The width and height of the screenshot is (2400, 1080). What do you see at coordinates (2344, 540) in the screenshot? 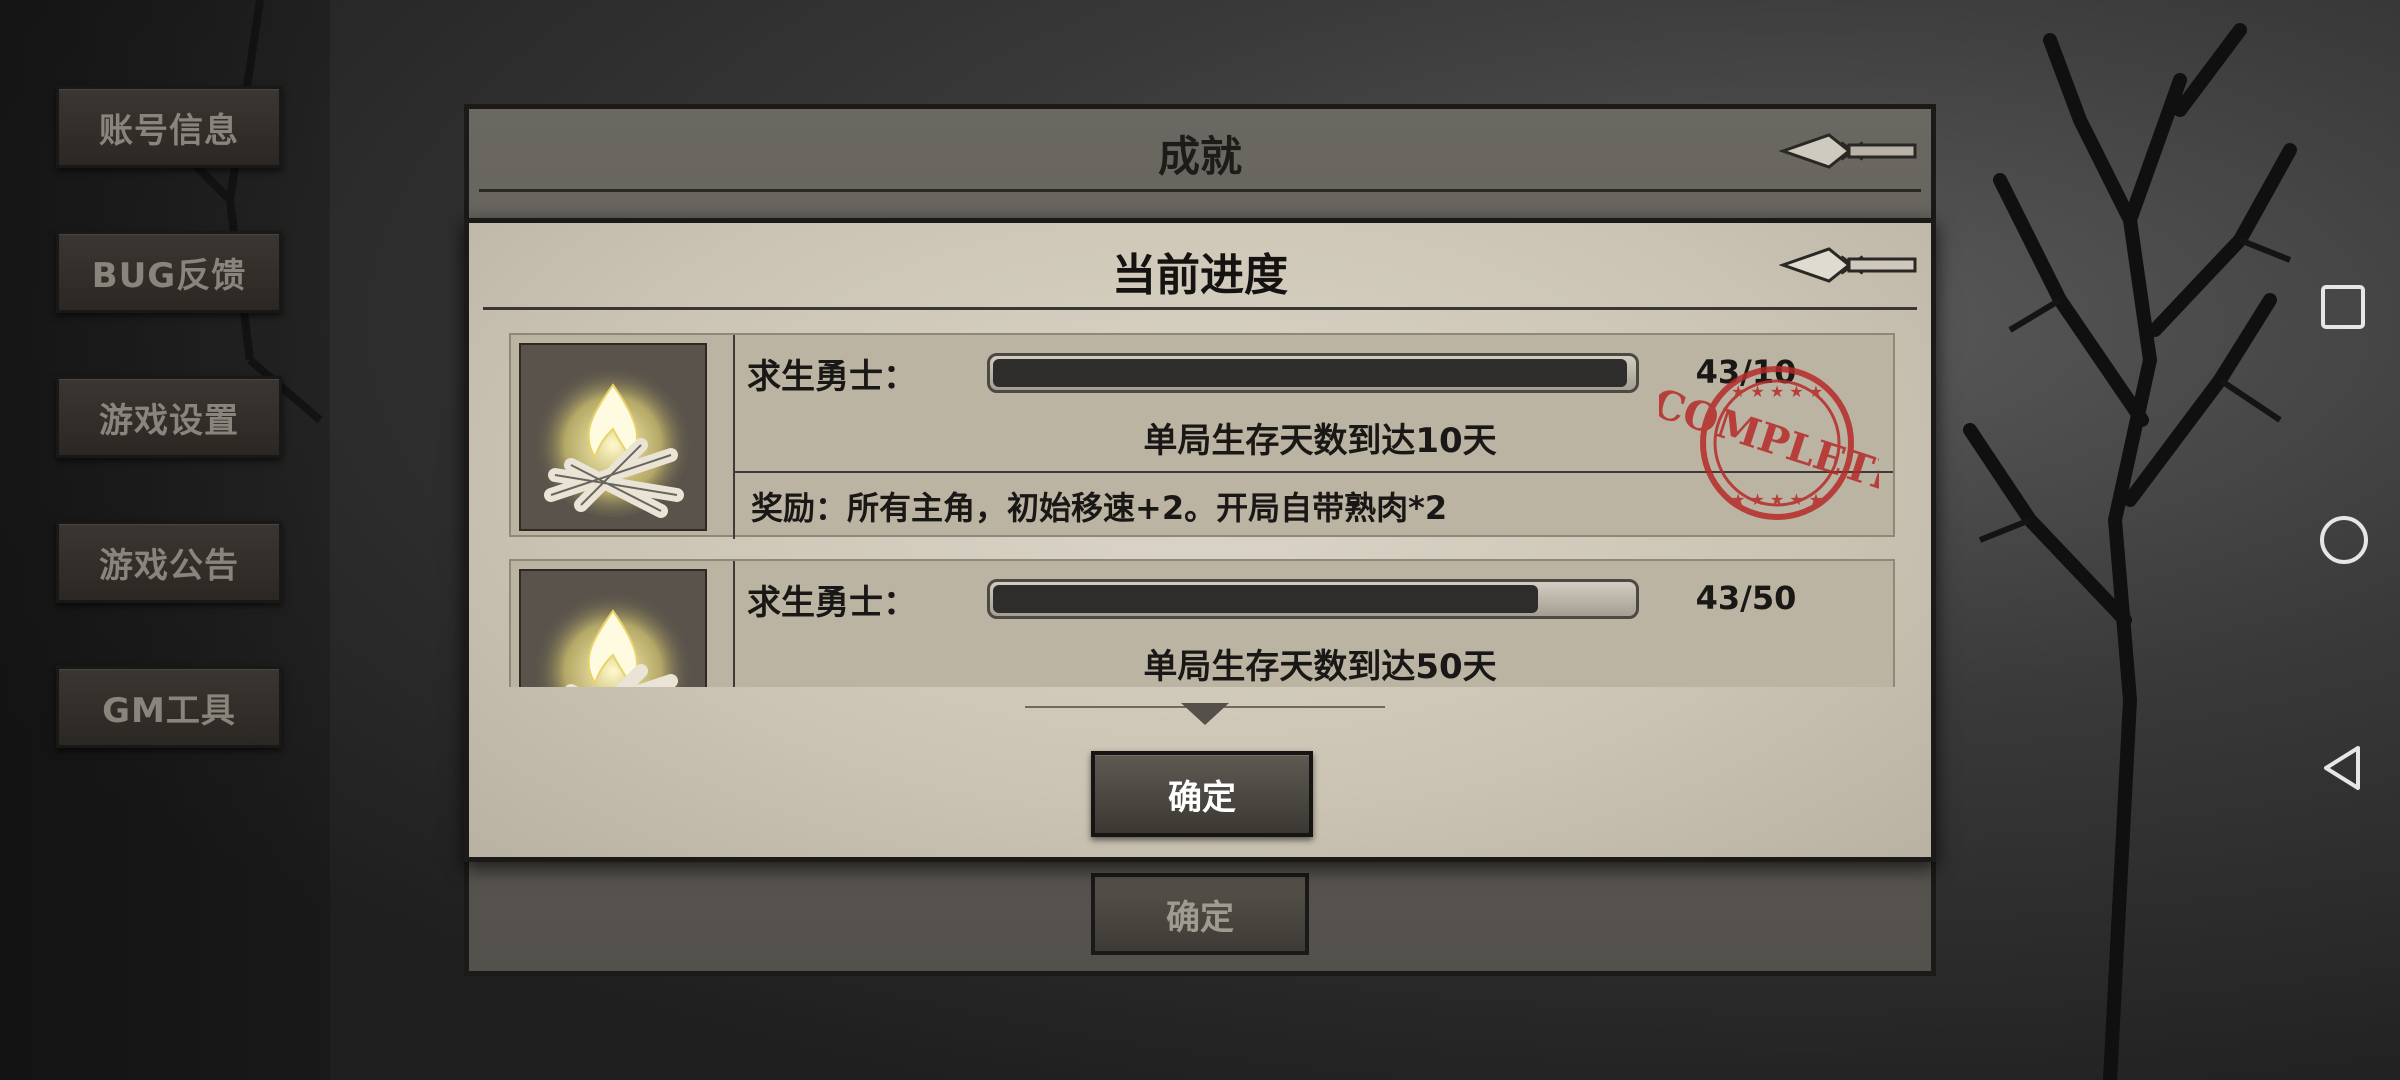
I see `home-icon` at bounding box center [2344, 540].